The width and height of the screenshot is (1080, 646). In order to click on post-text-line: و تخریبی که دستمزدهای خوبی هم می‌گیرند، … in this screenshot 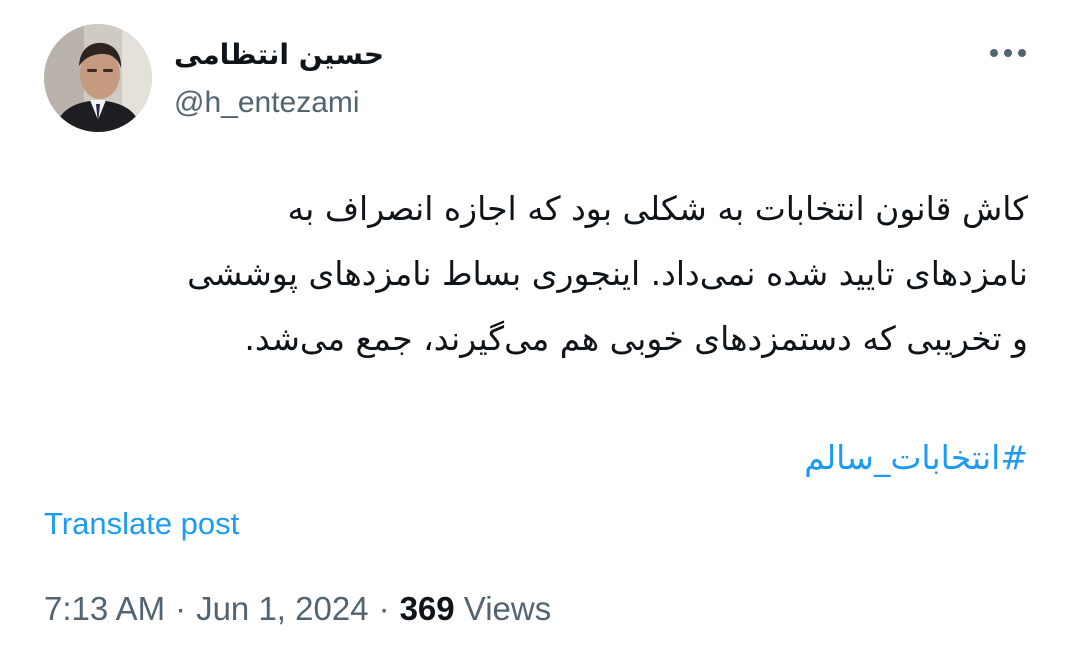, I will do `click(636, 338)`.